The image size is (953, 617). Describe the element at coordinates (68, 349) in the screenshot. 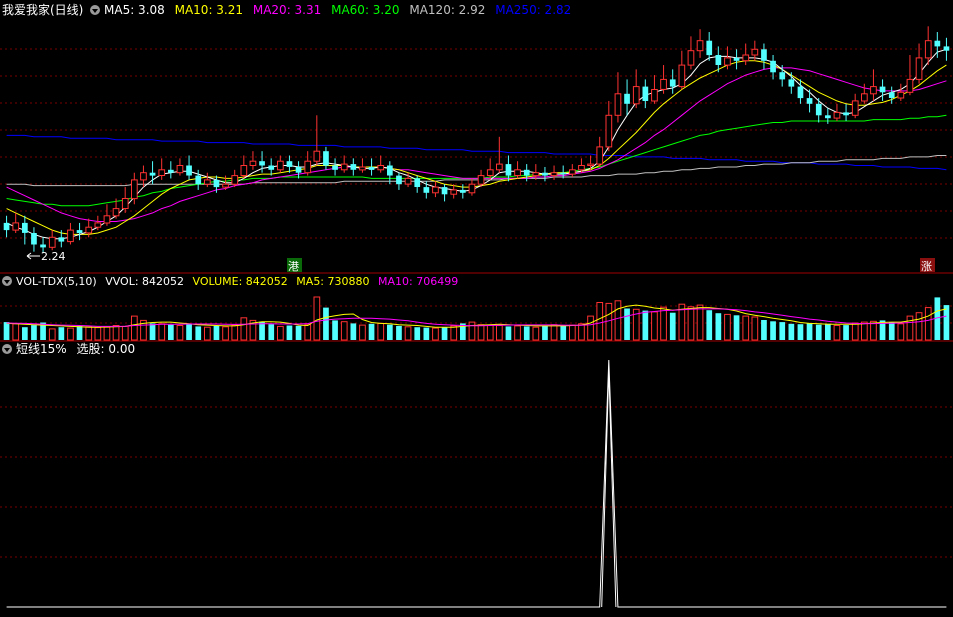

I see `ind-panel-header: 短线15% 选股: 0.00` at that location.